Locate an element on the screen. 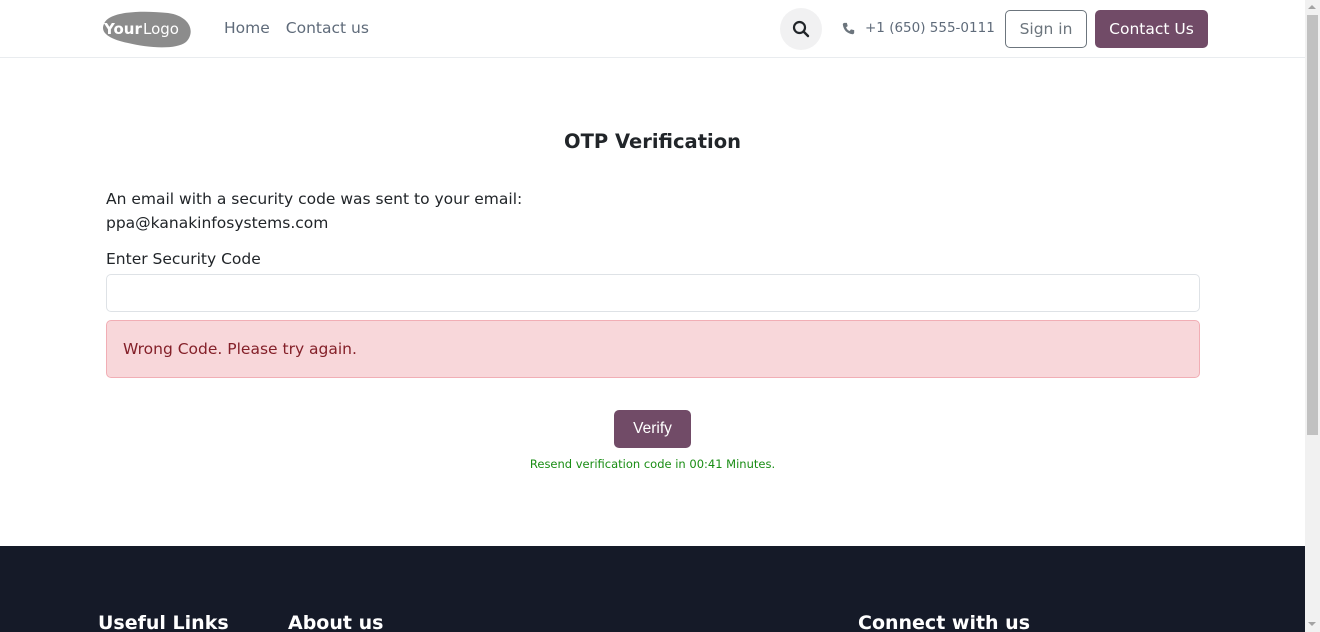 The width and height of the screenshot is (1320, 632). security-code-input is located at coordinates (653, 293).